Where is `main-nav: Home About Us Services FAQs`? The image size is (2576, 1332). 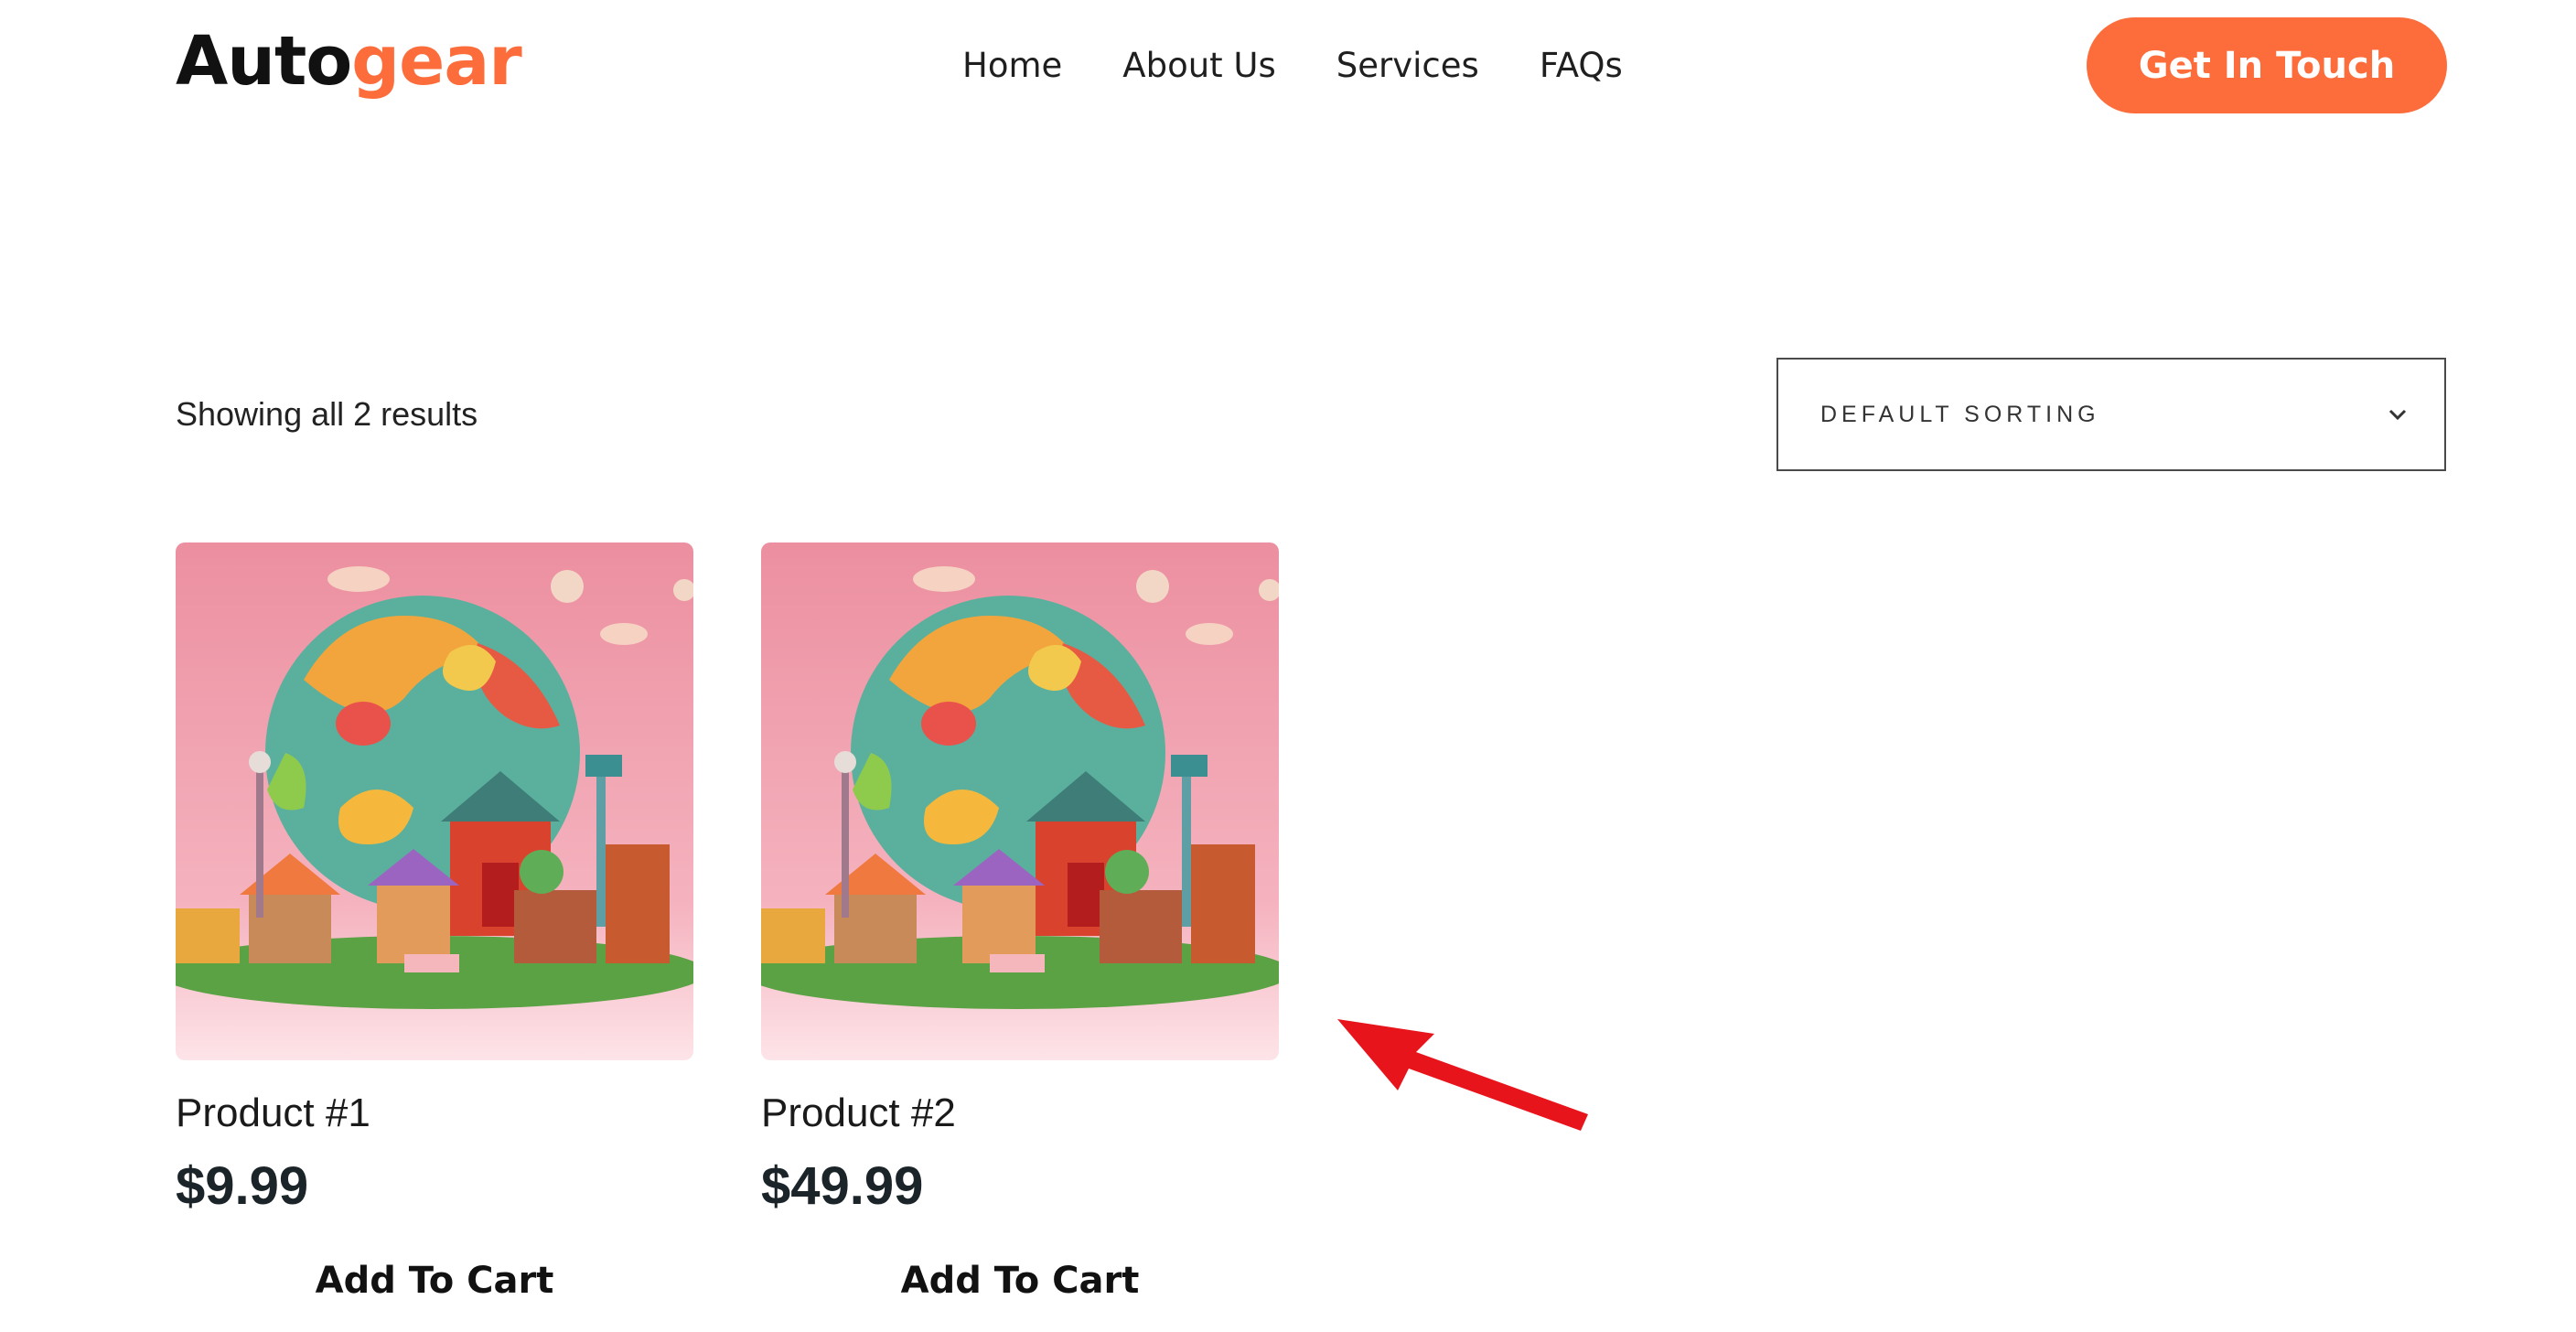 main-nav: Home About Us Services FAQs is located at coordinates (1292, 65).